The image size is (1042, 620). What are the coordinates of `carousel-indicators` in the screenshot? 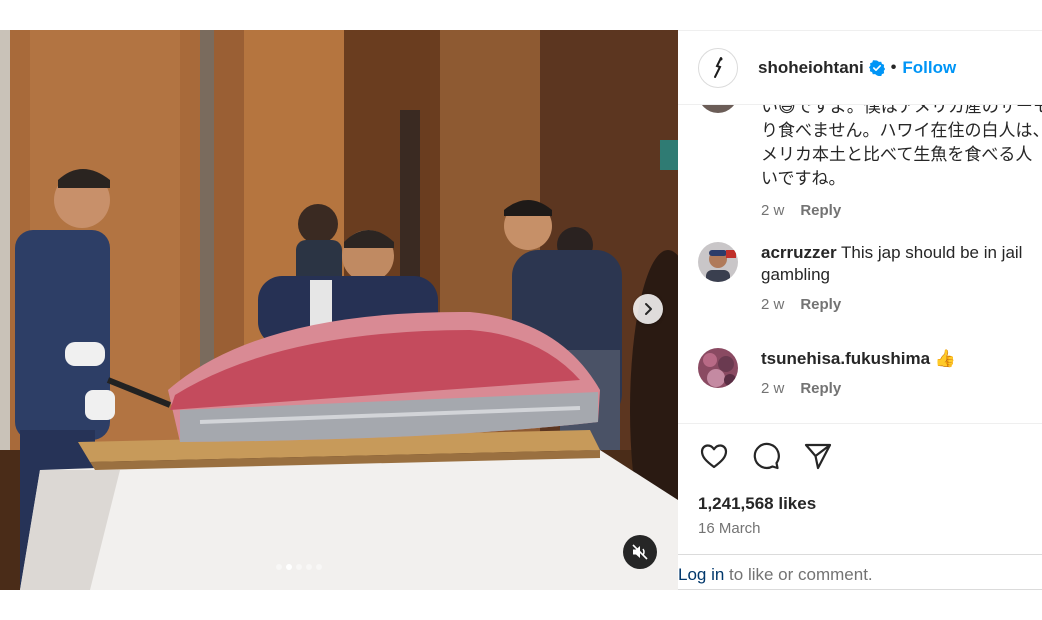 It's located at (299, 567).